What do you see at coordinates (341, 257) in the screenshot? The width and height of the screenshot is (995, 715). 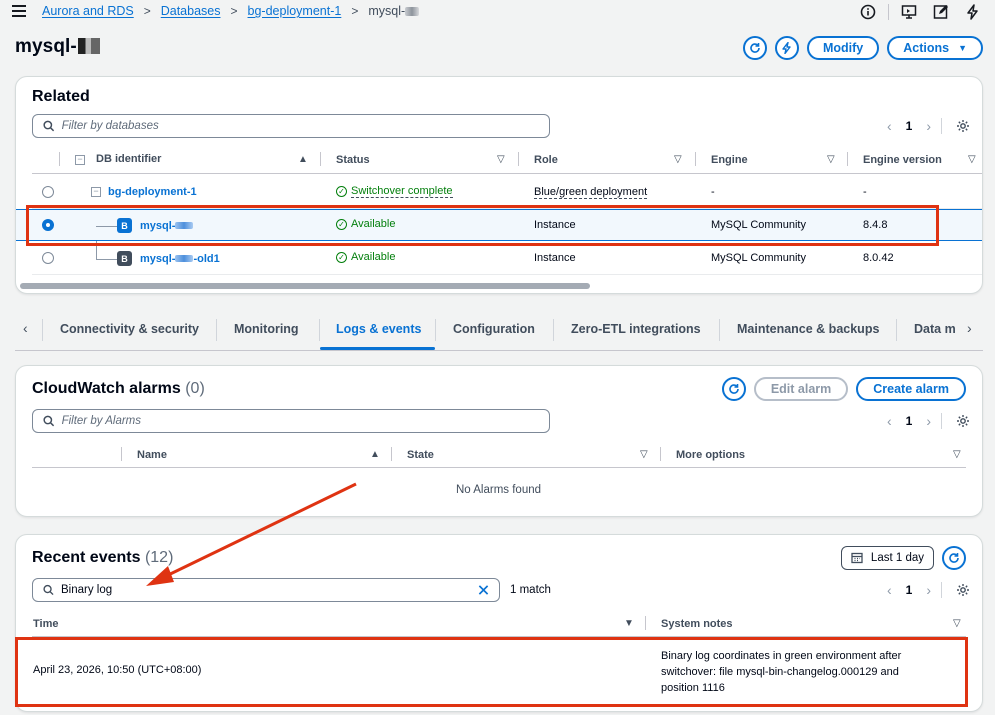 I see `check-circle-icon: ✓` at bounding box center [341, 257].